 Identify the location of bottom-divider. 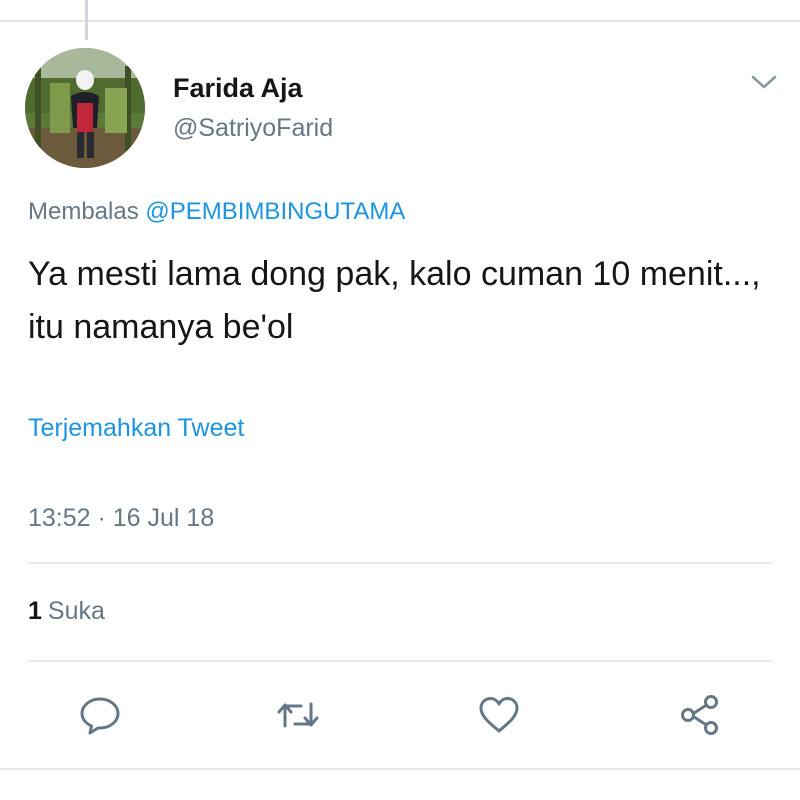
(400, 769).